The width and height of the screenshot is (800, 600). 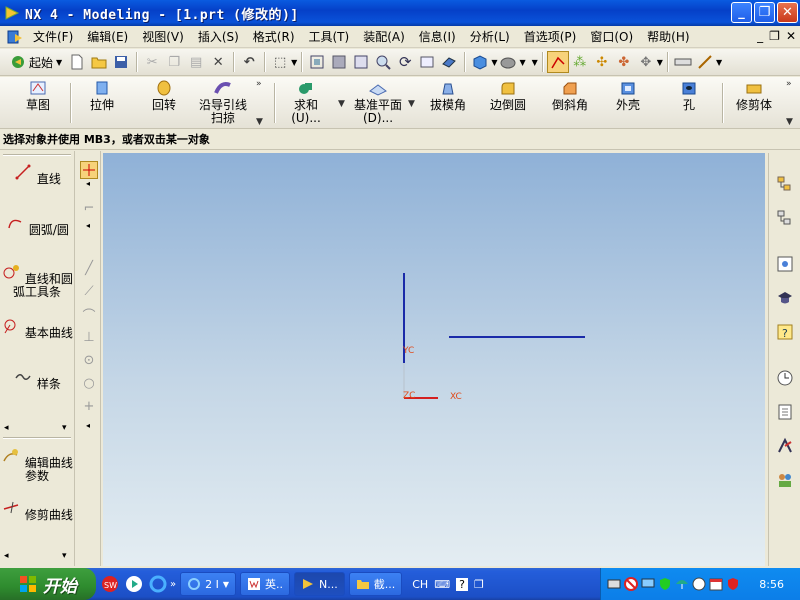 I want to click on quicklaunch-ie-icon, so click(x=158, y=584).